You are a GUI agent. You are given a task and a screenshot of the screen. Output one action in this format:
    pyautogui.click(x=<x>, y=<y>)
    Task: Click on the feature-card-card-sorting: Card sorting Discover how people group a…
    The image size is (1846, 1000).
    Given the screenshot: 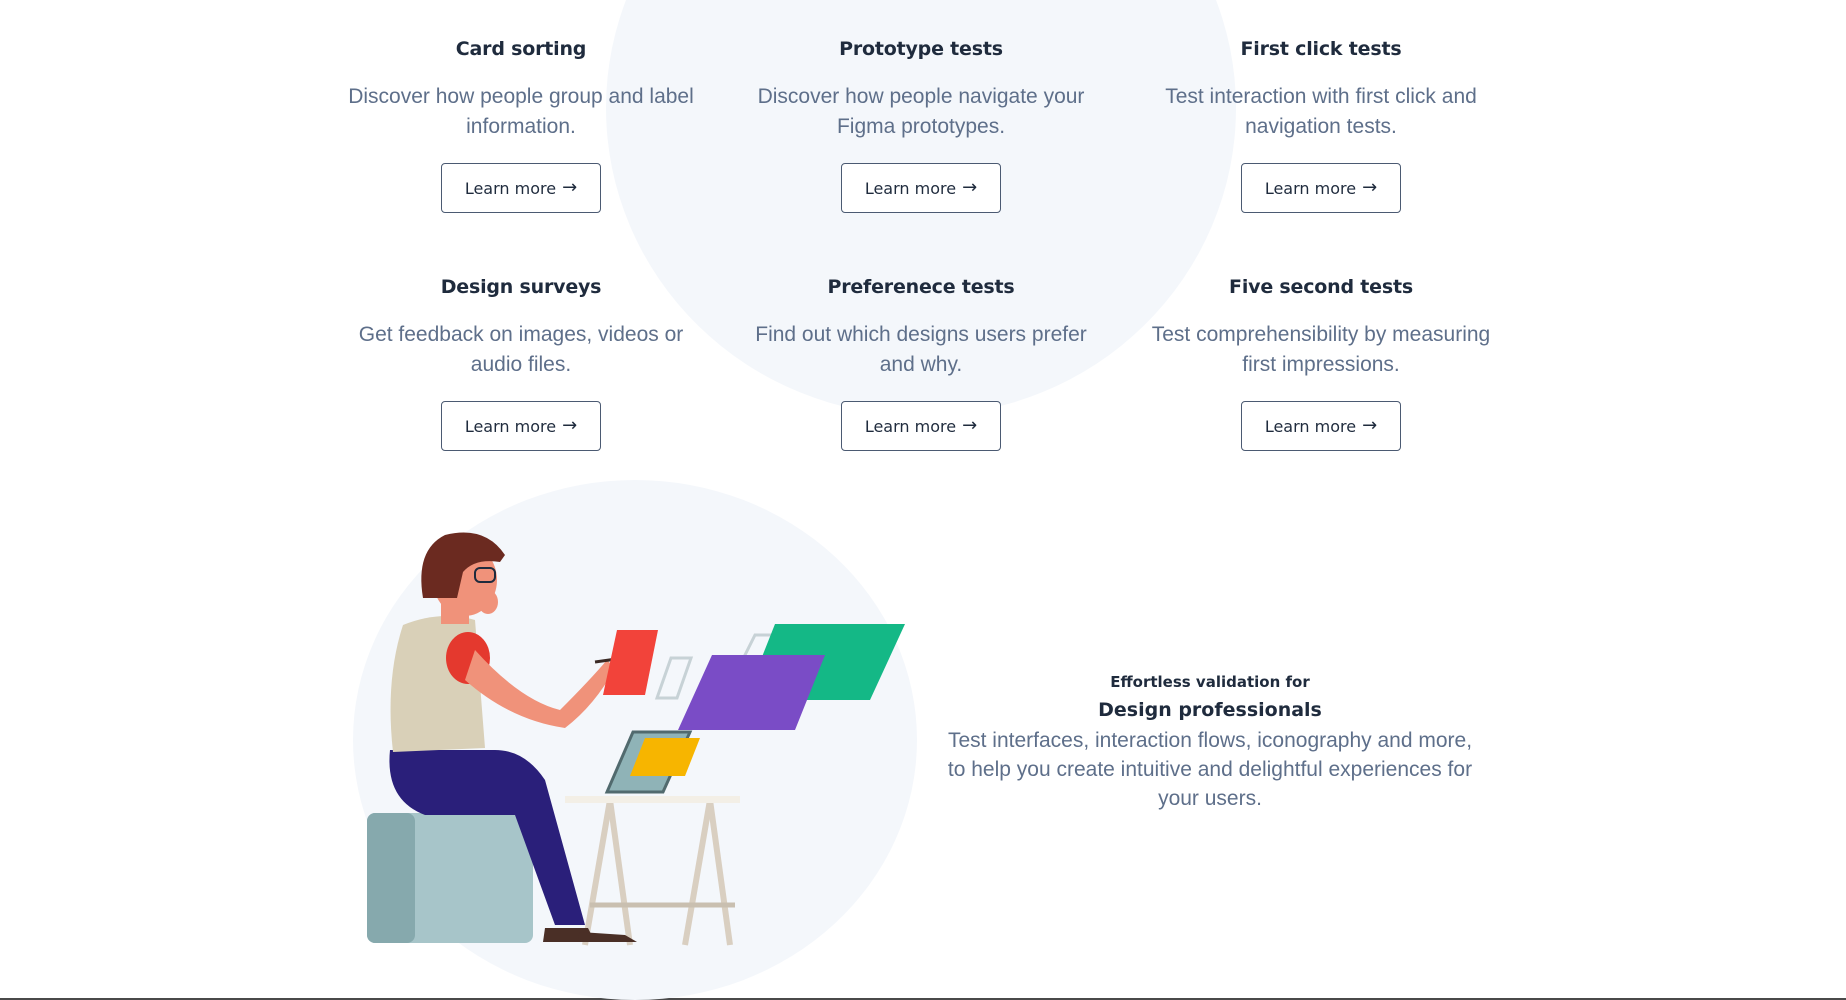 What is the action you would take?
    pyautogui.click(x=521, y=124)
    